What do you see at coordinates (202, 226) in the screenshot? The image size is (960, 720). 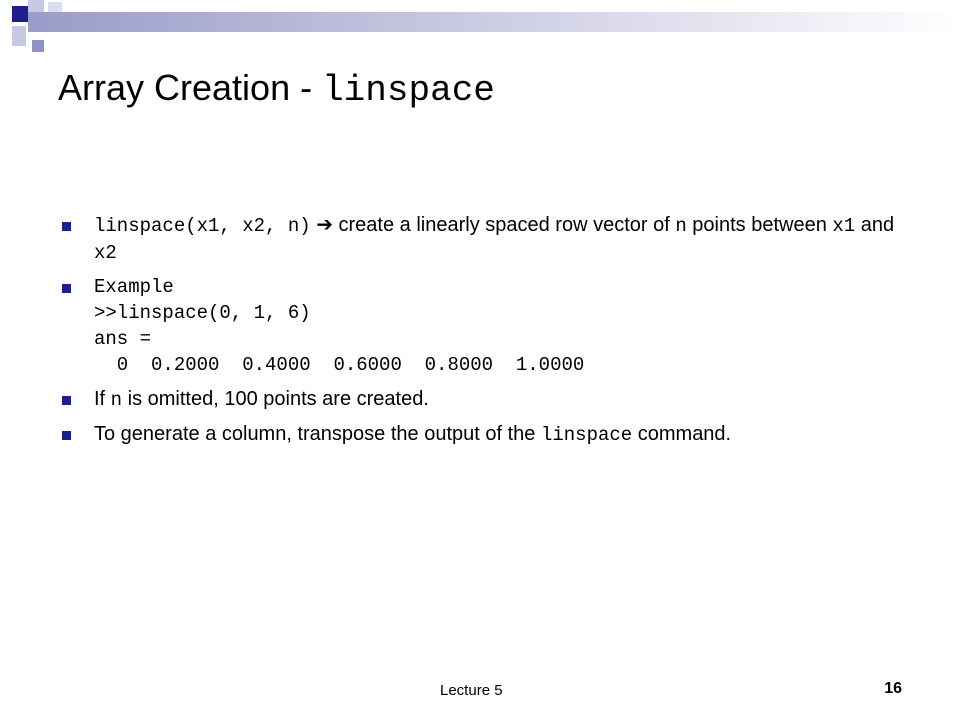 I see `code-text: linspace(x1, x2, n)` at bounding box center [202, 226].